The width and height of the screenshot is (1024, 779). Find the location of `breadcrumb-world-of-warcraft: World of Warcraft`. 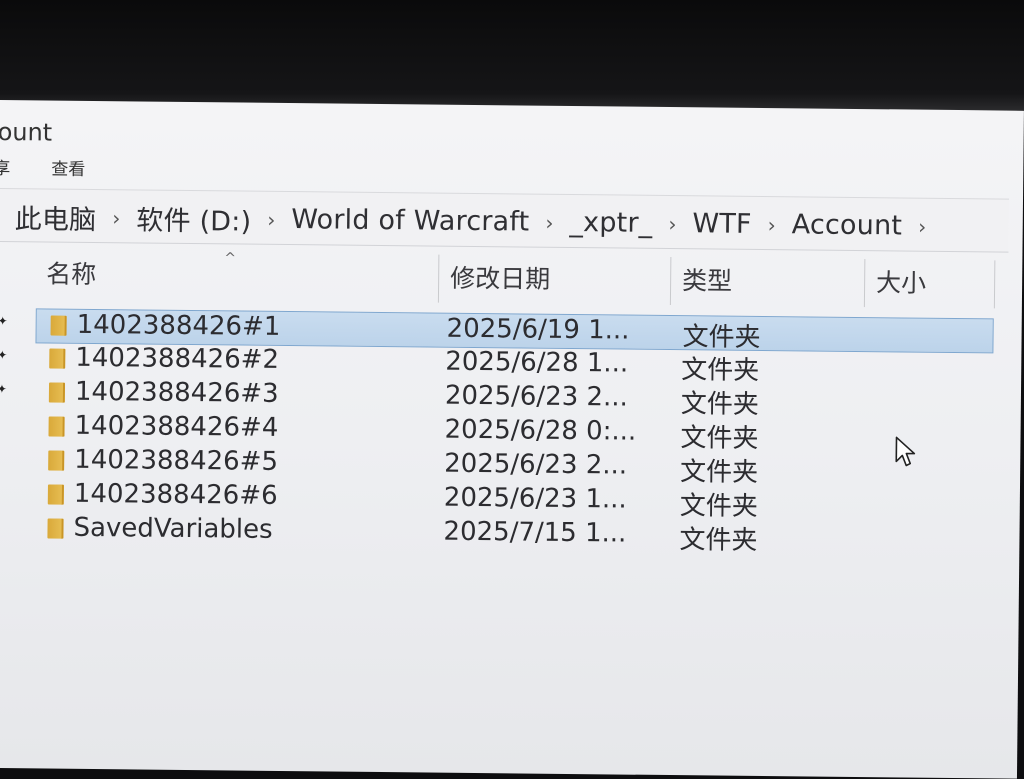

breadcrumb-world-of-warcraft: World of Warcraft is located at coordinates (410, 220).